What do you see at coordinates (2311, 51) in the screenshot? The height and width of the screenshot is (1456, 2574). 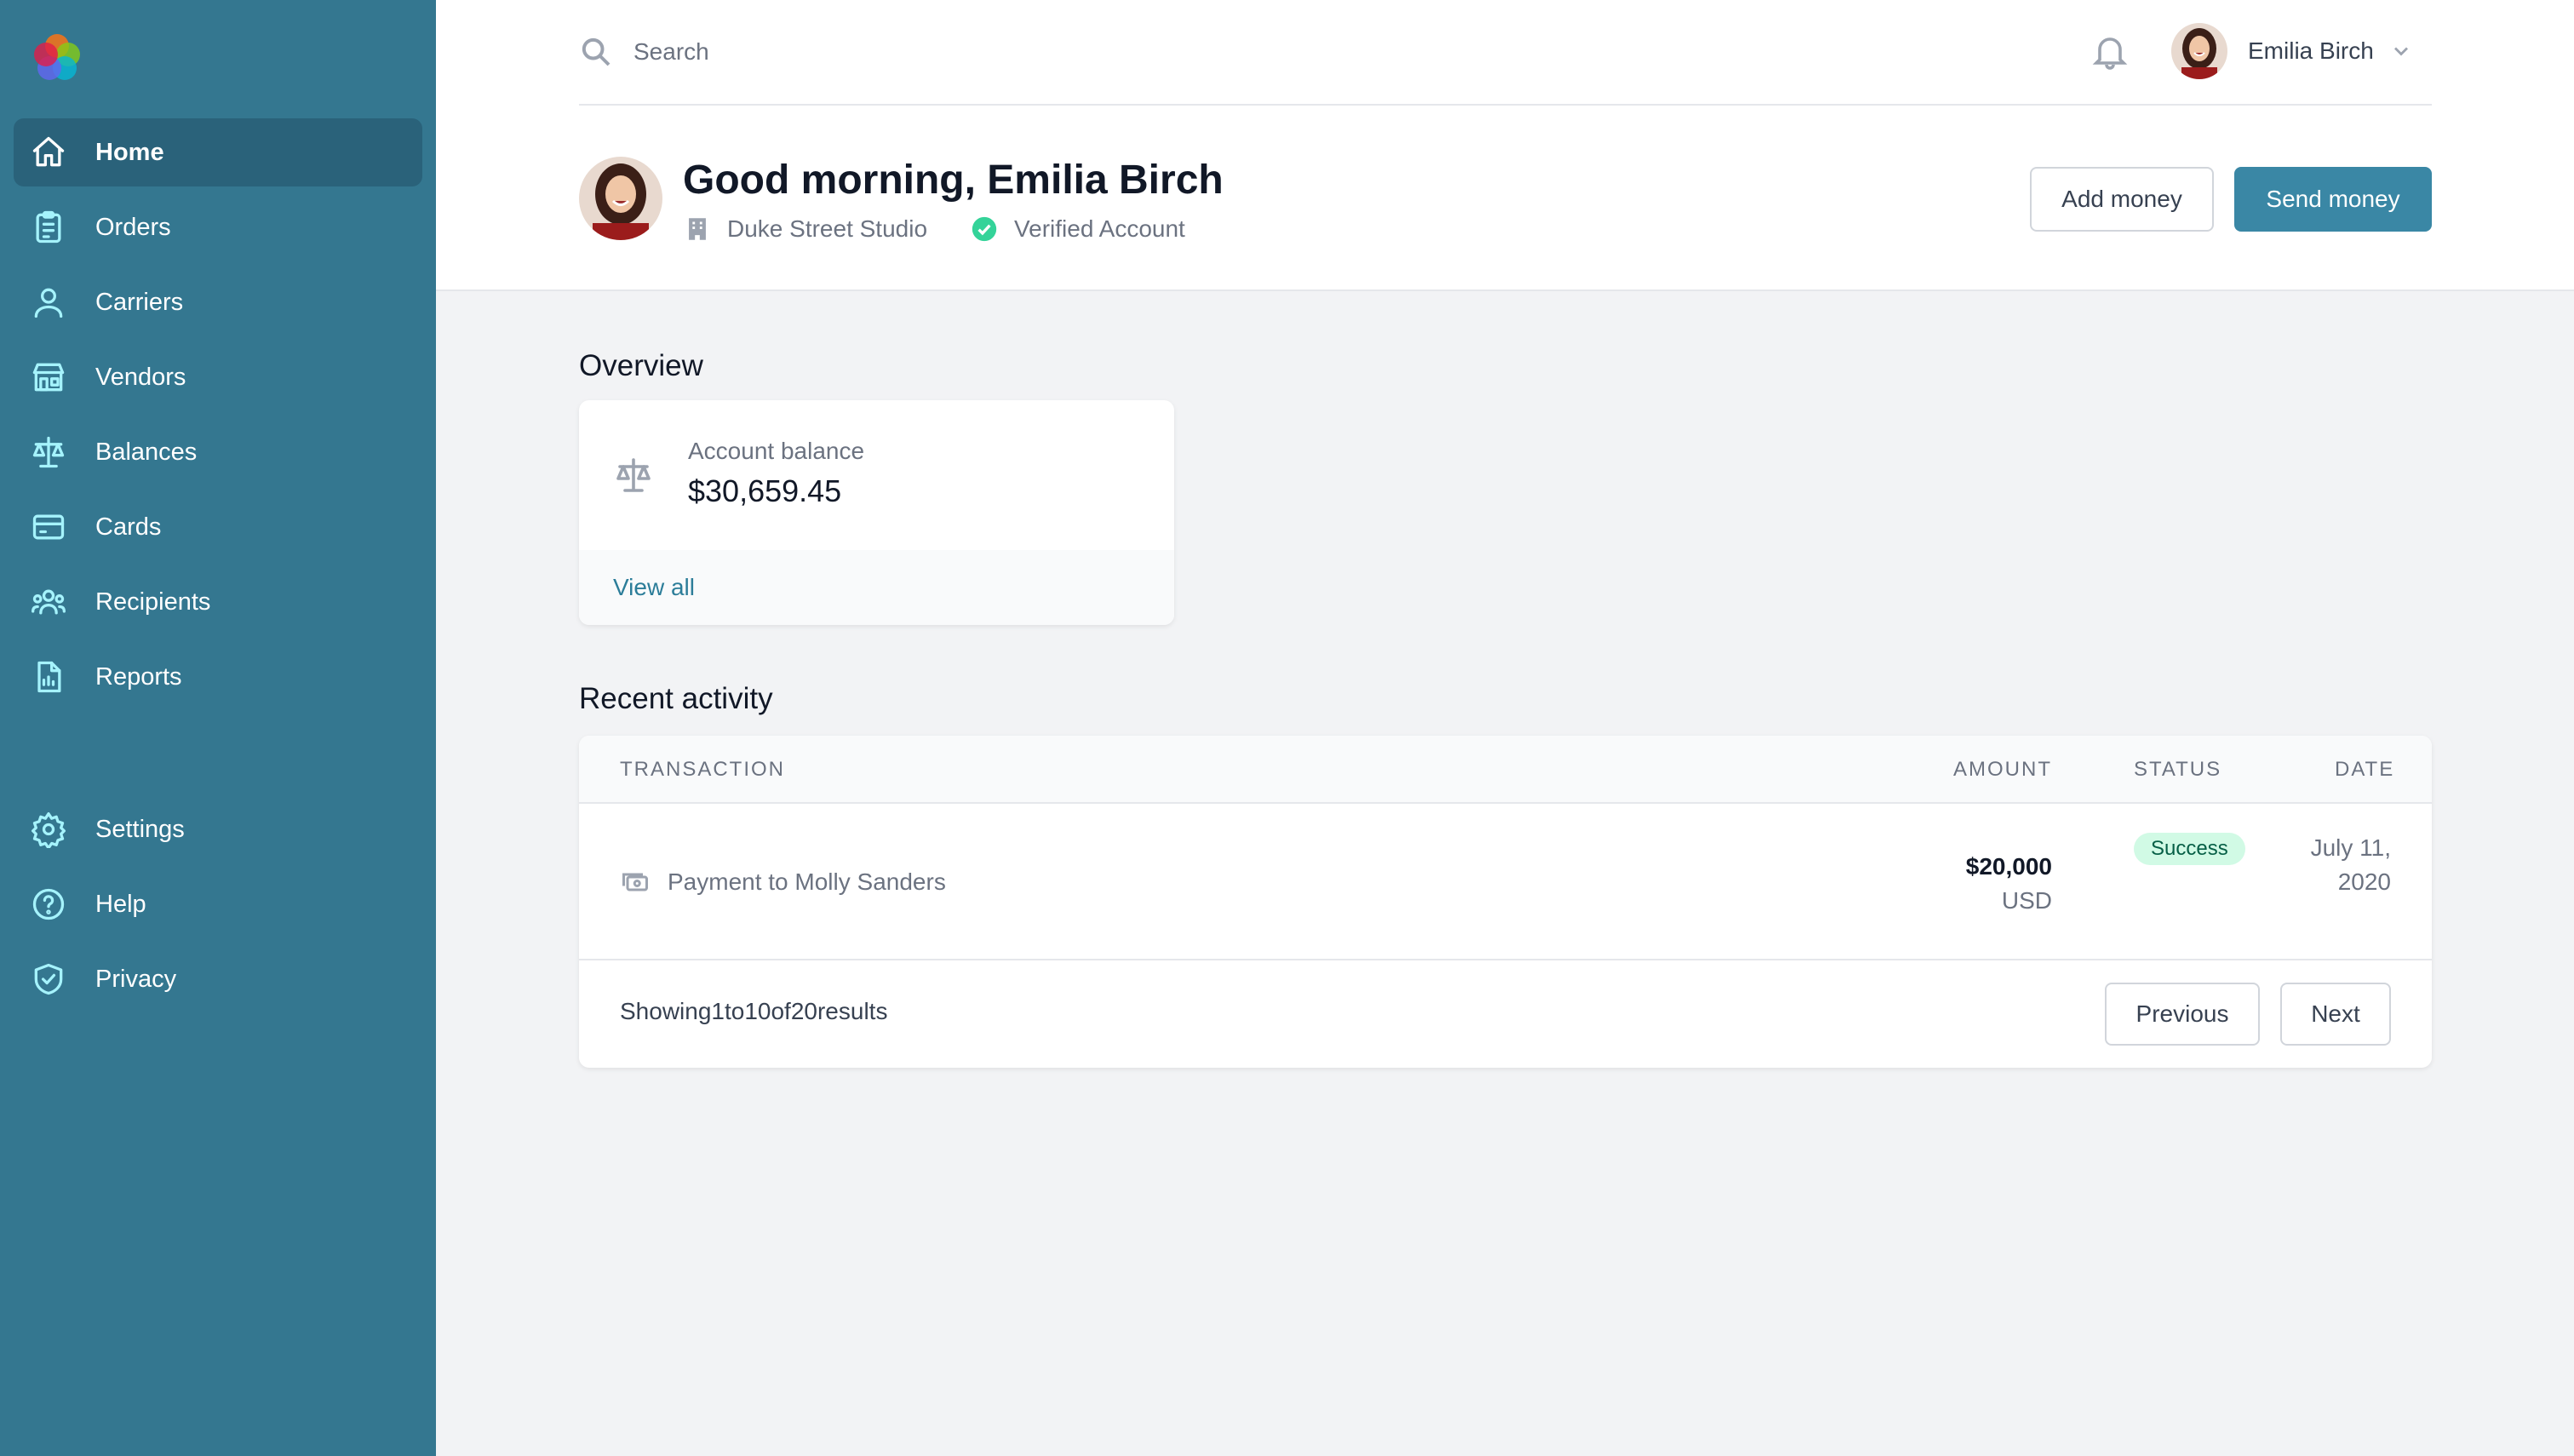 I see `user-name: Emilia Birch` at bounding box center [2311, 51].